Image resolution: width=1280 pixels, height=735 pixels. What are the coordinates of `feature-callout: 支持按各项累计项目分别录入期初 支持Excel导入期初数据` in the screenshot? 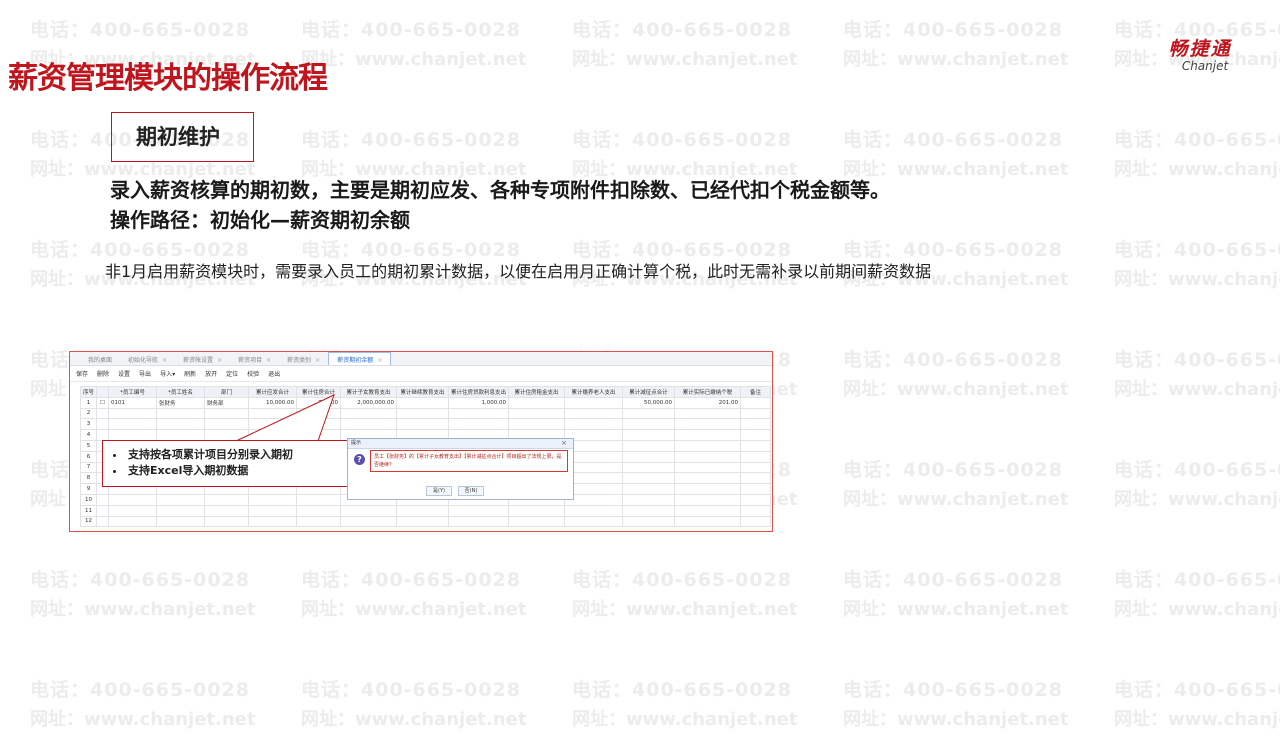 It's located at (230, 463).